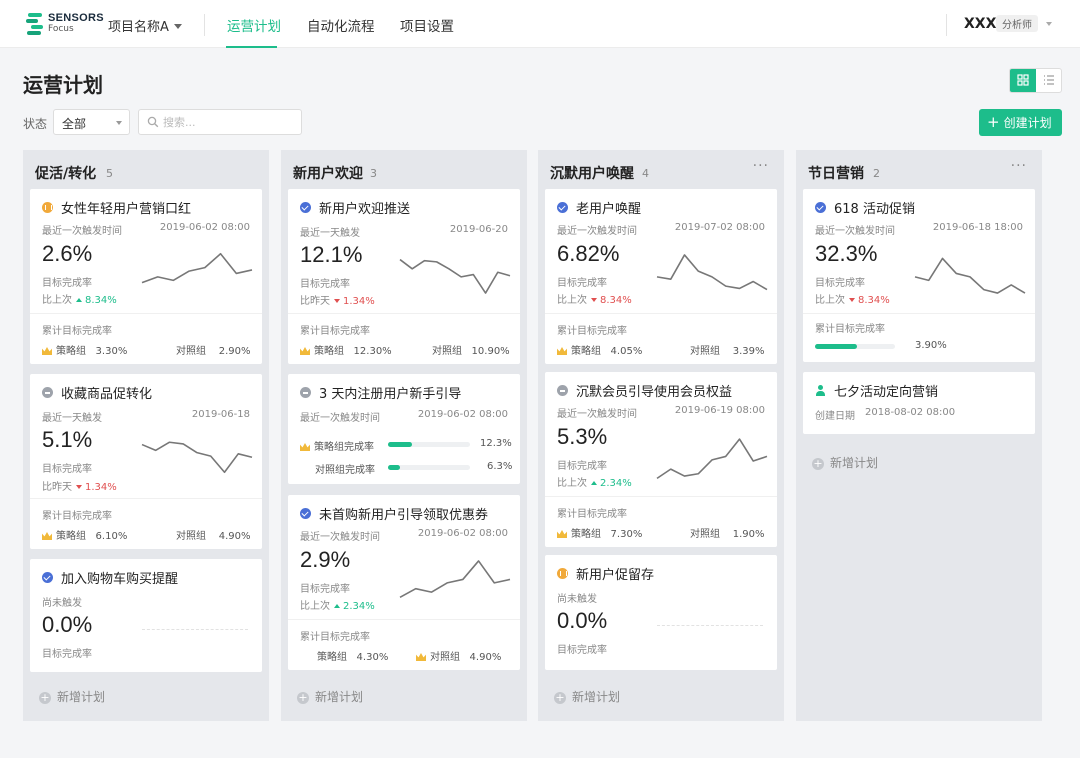 The width and height of the screenshot is (1080, 758). Describe the element at coordinates (919, 403) in the screenshot. I see `plan-card: 七夕活动定向营销 创建日期 2018-08-02 08:00` at that location.